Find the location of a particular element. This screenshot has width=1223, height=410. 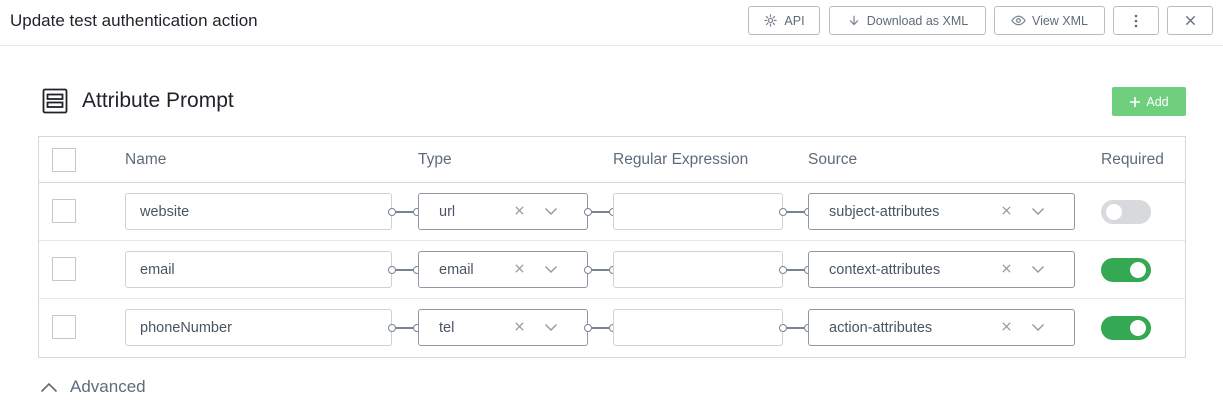

source-select: context-attributes is located at coordinates (941, 269).